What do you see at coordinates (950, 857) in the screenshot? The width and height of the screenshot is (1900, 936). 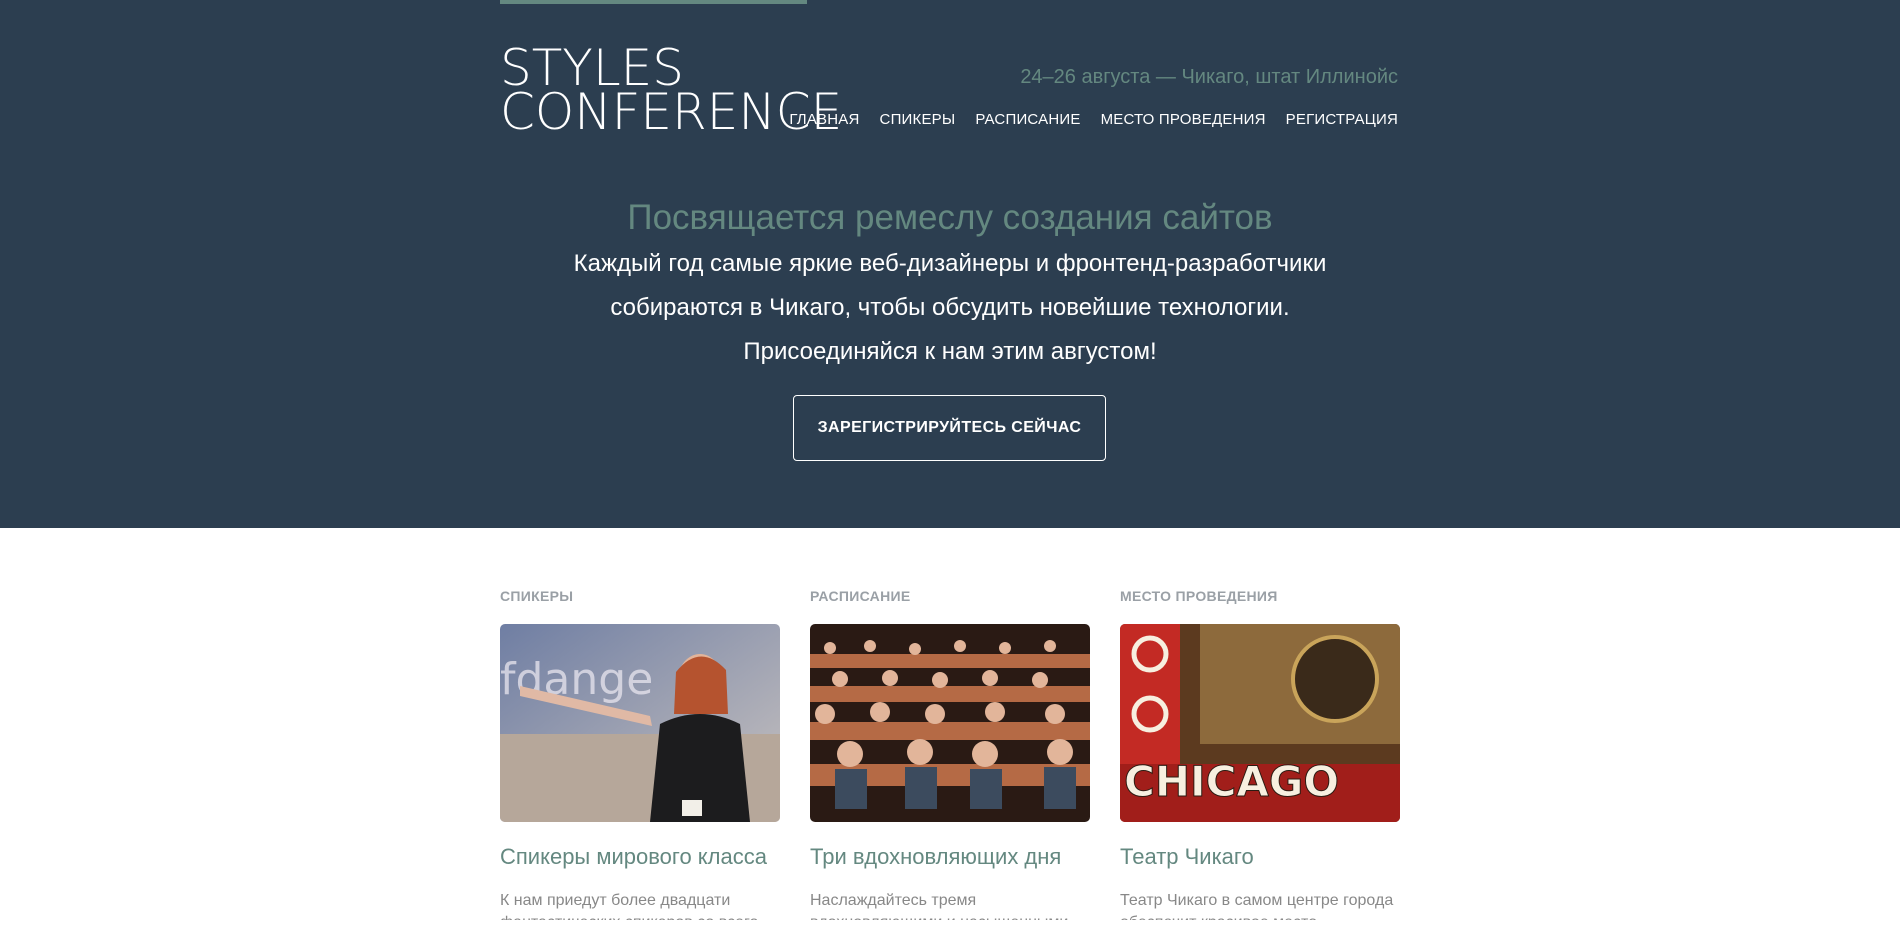 I see `teaser-heading: Три вдохновляющих дня` at bounding box center [950, 857].